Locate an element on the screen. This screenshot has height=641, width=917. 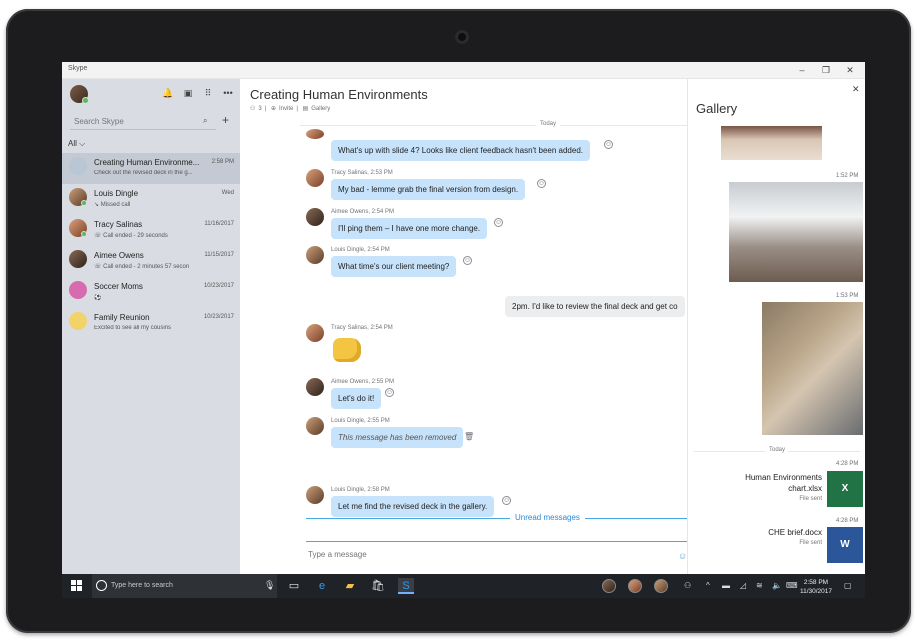
more-icon: ••• is located at coordinates (228, 93).